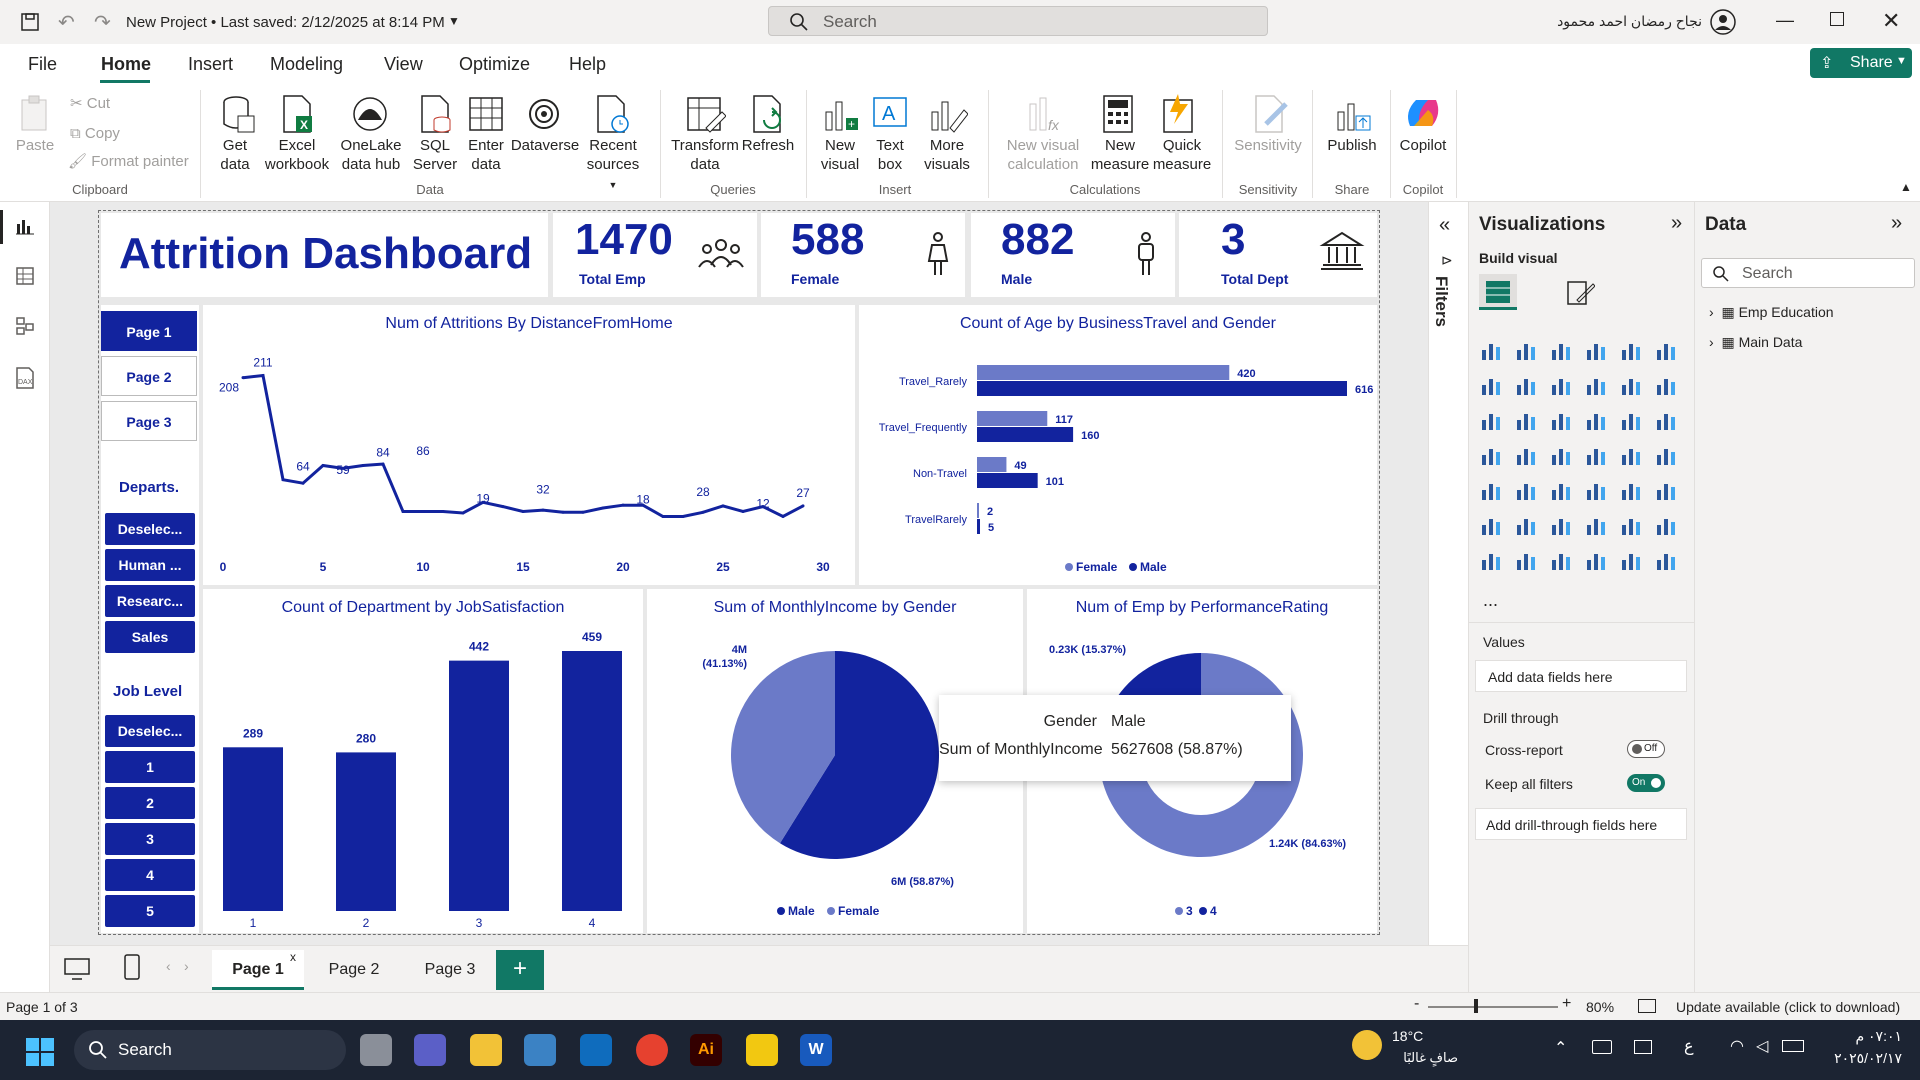  What do you see at coordinates (1560, 1048) in the screenshot?
I see `chevron-up-icon: ⌃` at bounding box center [1560, 1048].